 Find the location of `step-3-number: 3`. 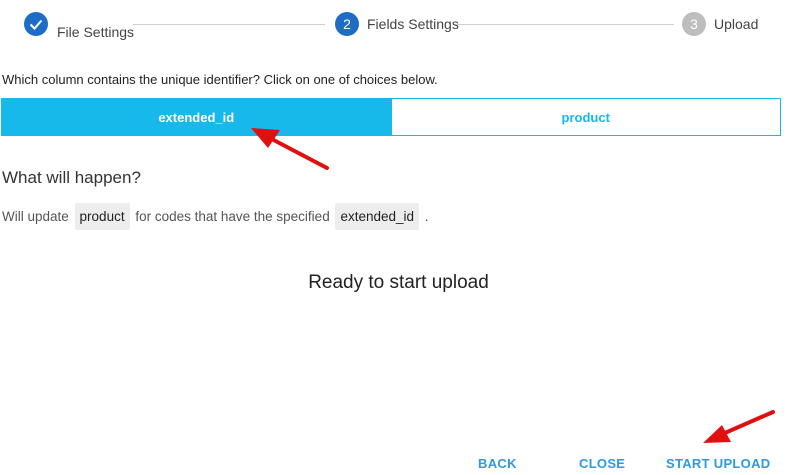

step-3-number: 3 is located at coordinates (694, 24).